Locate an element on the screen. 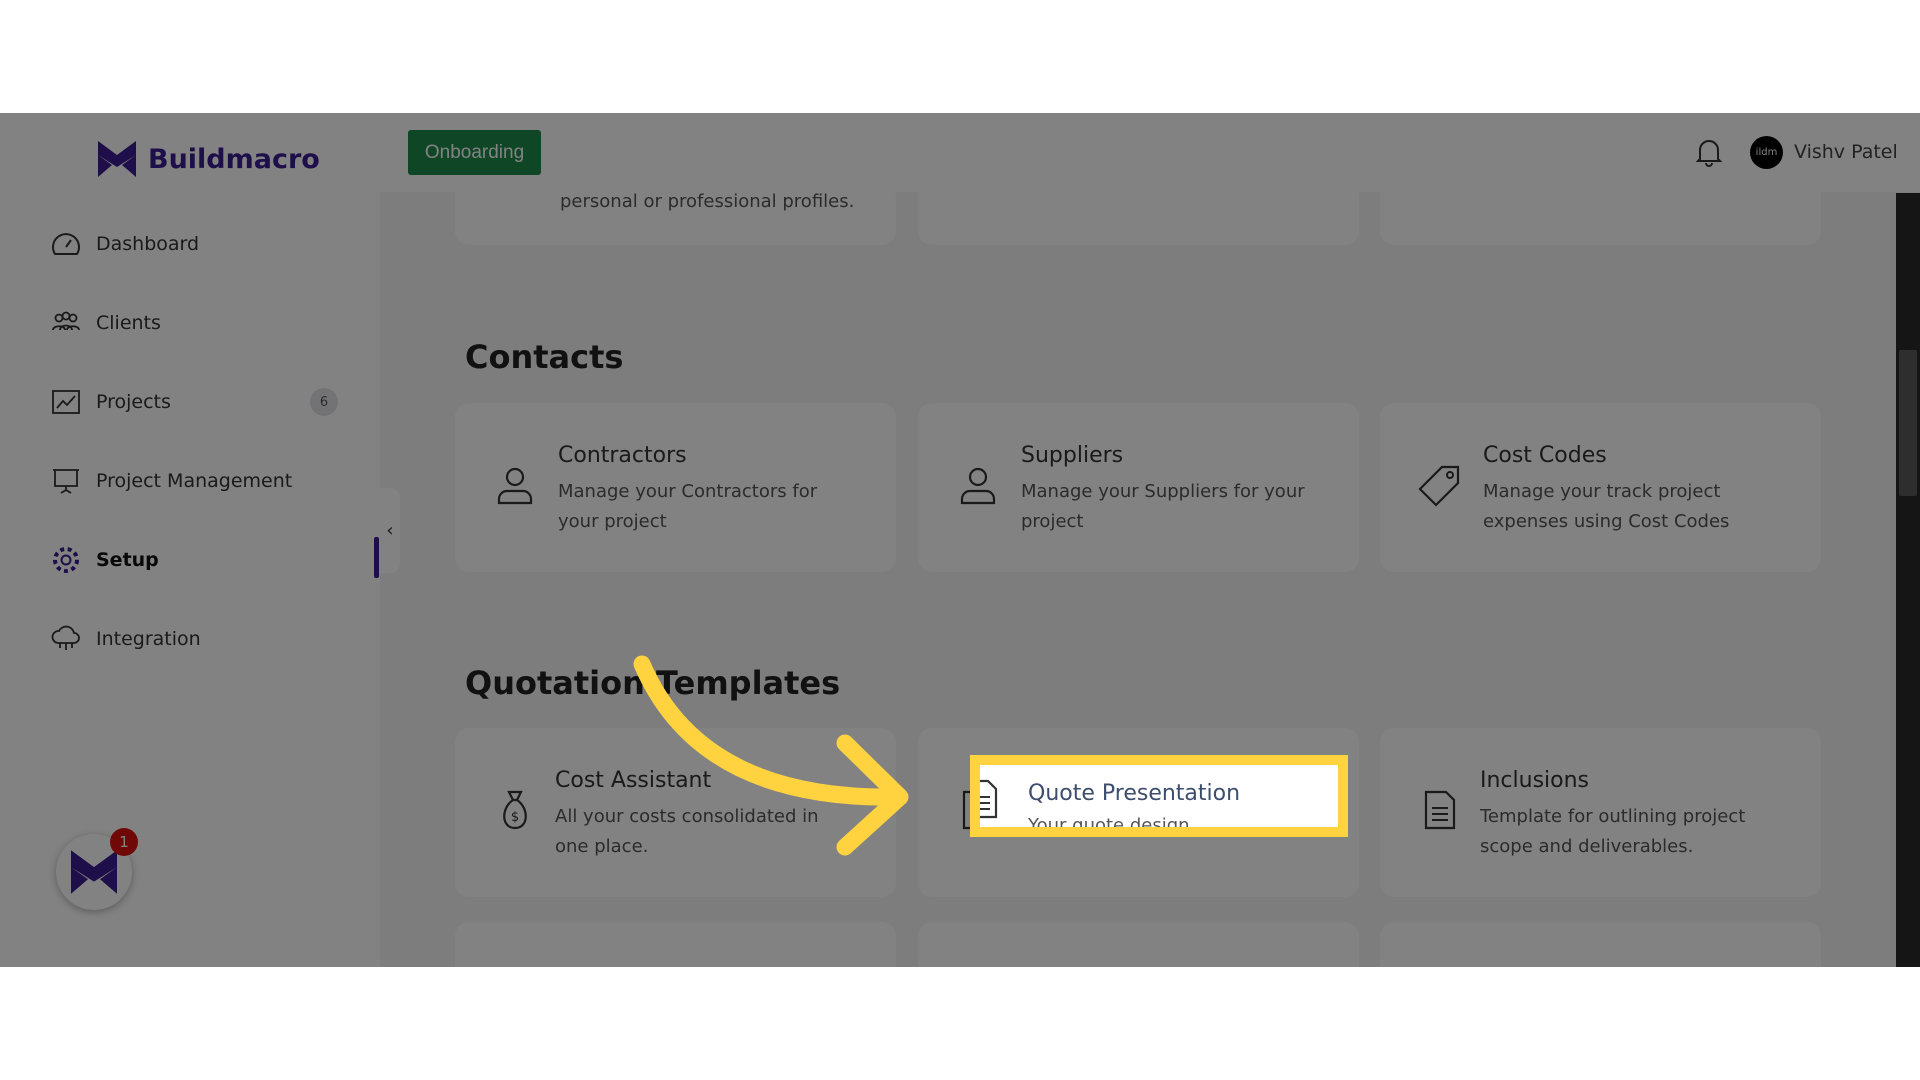  pointer-arrow is located at coordinates (771, 755).